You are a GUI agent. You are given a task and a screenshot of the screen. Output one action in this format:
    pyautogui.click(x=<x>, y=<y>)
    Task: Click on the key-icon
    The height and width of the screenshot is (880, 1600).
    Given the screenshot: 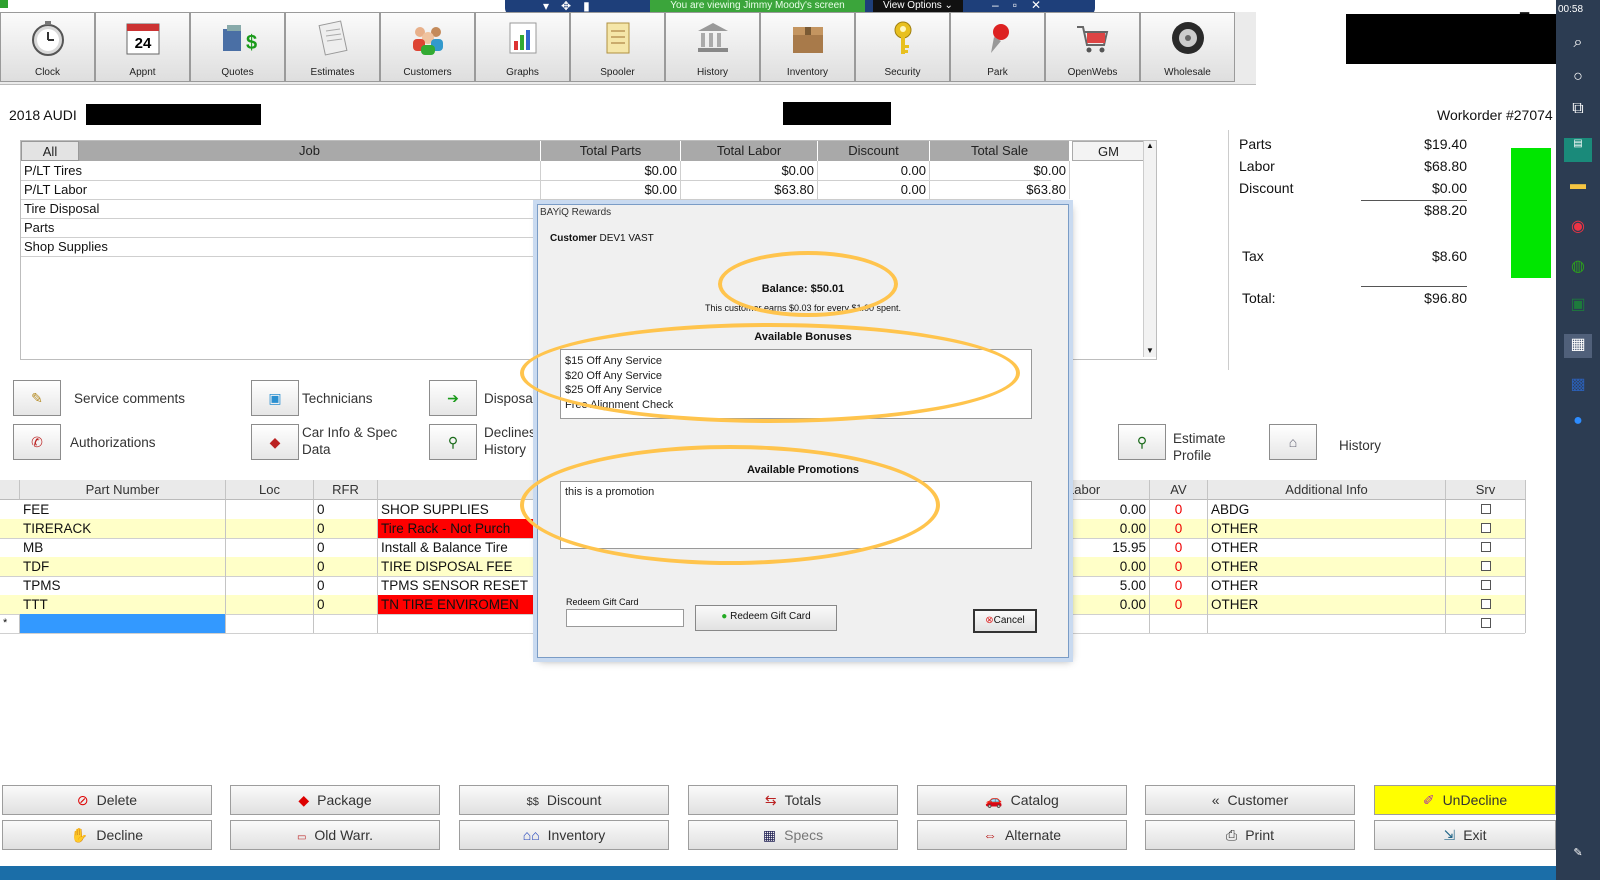 What is the action you would take?
    pyautogui.click(x=903, y=37)
    